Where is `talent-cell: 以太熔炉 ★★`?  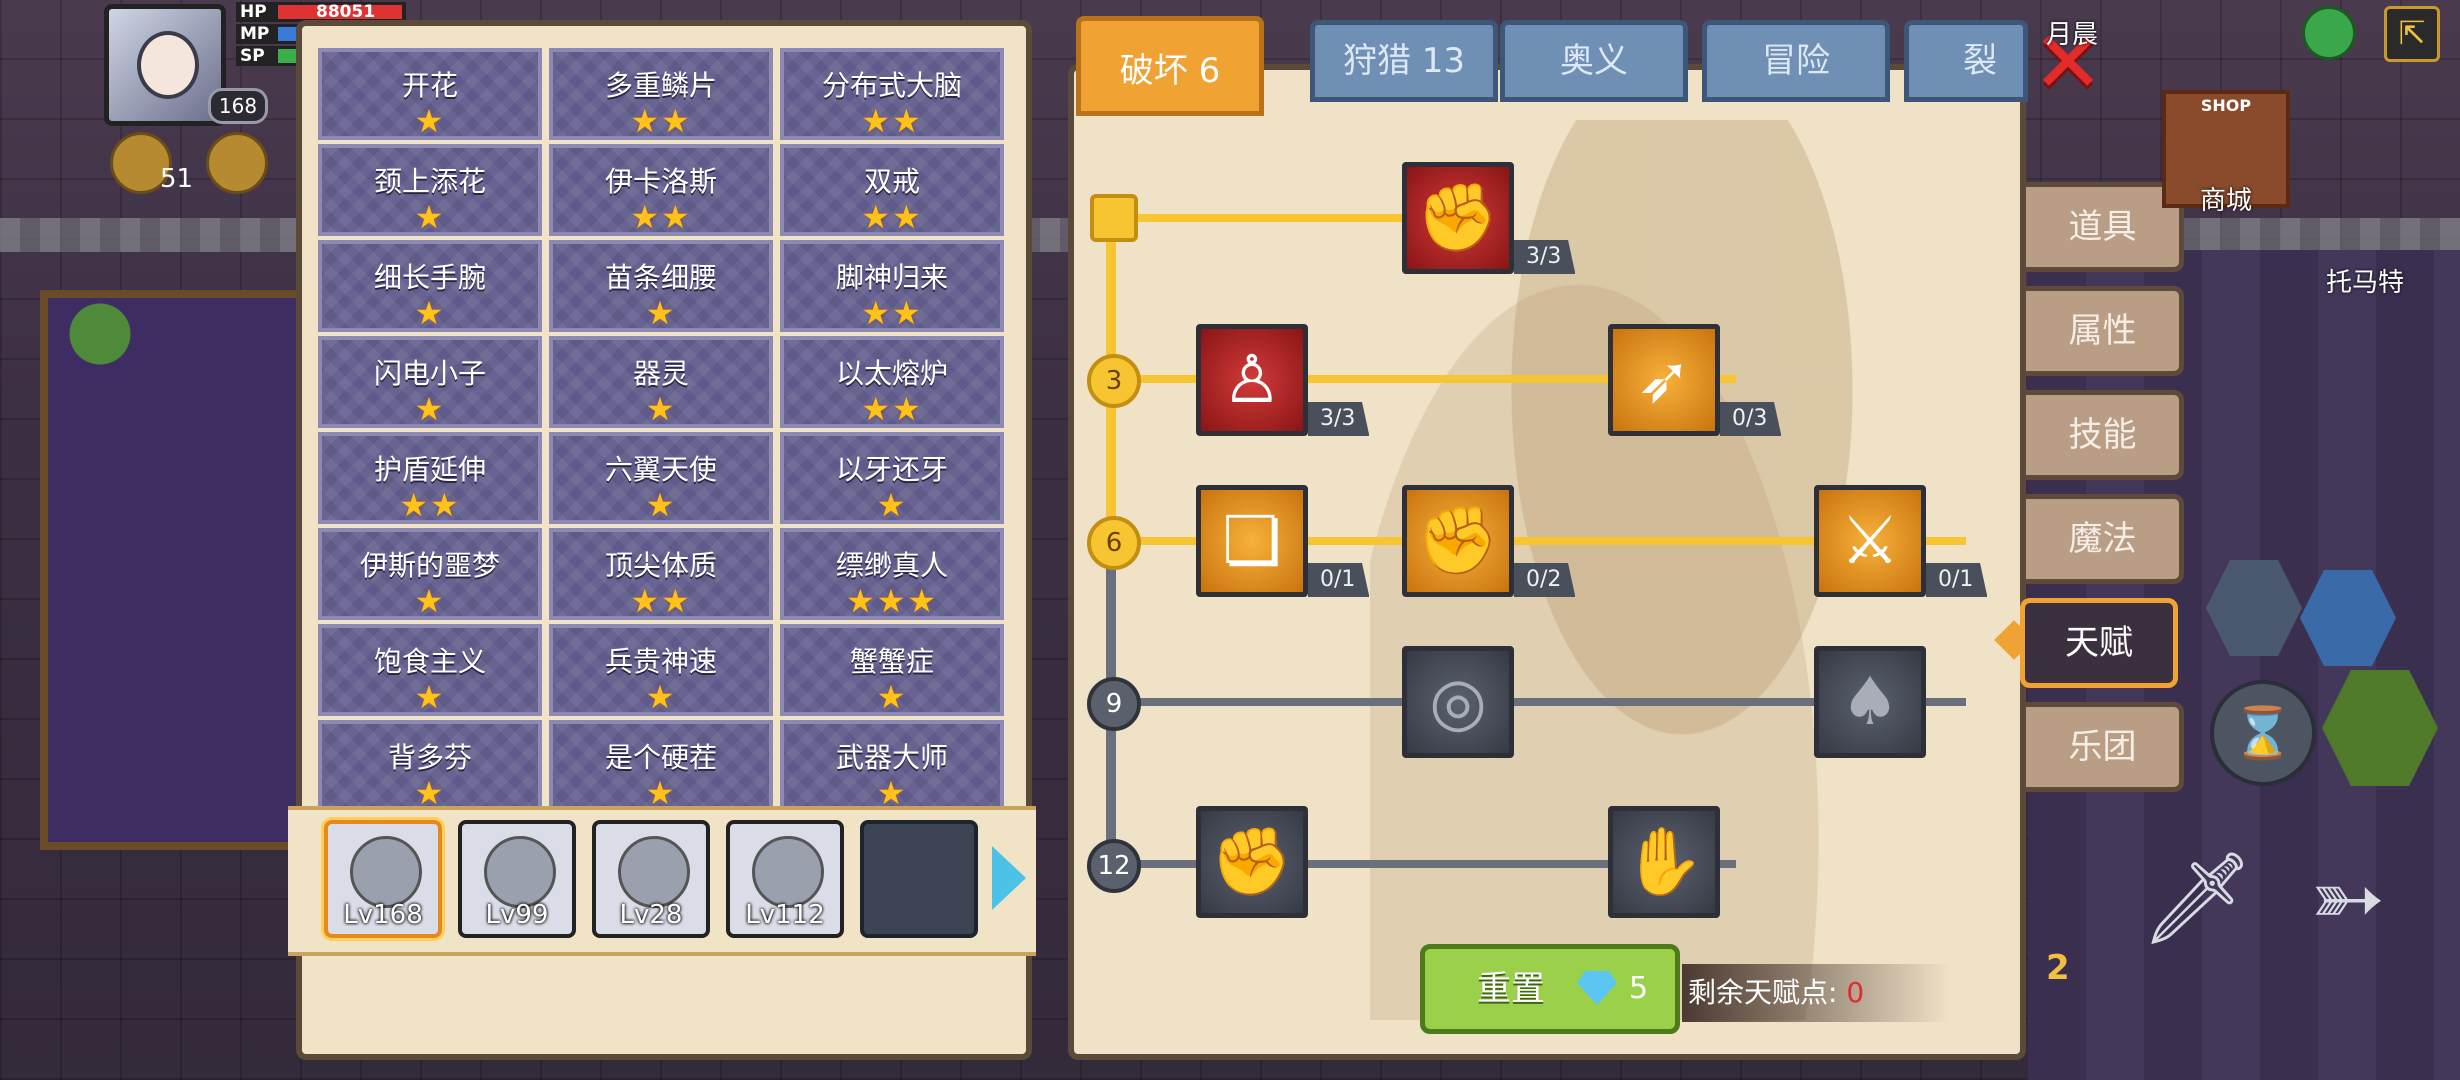
talent-cell: 以太熔炉 ★★ is located at coordinates (892, 382).